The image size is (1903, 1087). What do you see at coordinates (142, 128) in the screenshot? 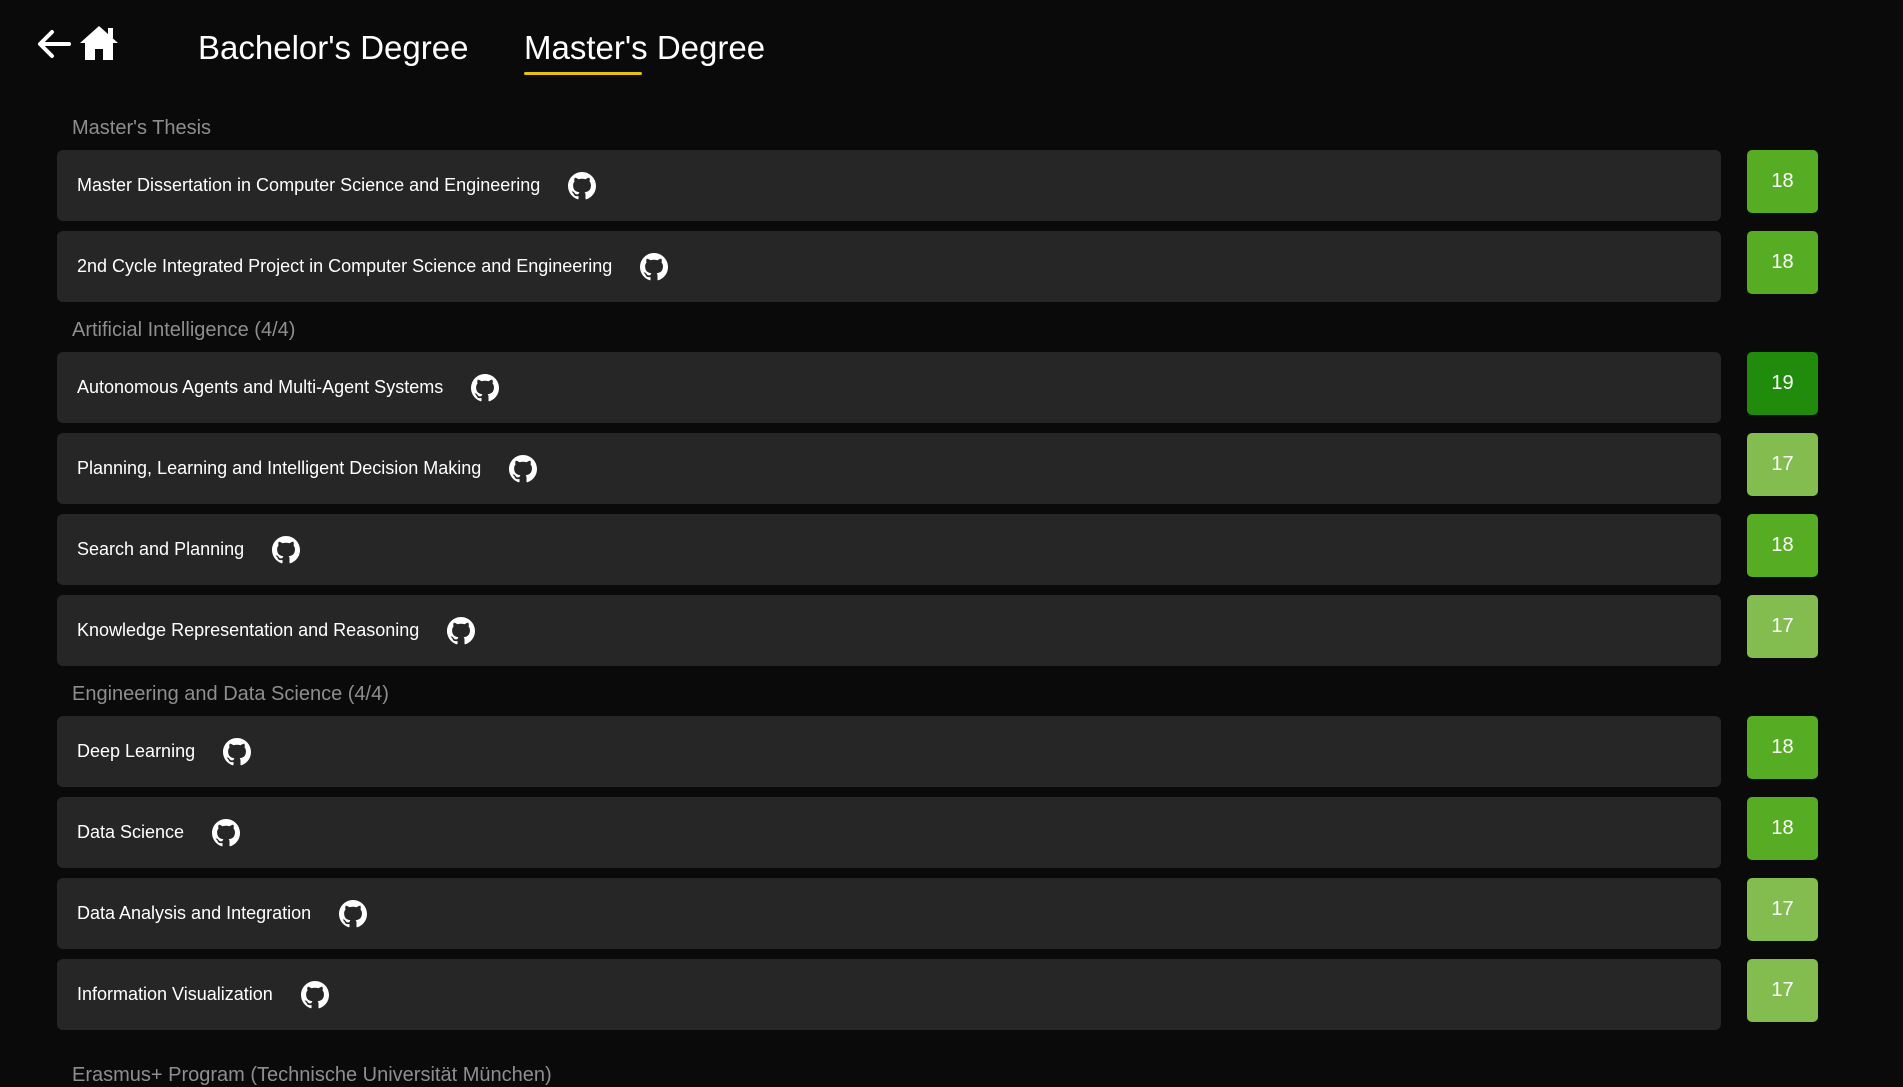
I see `section-title: Master's Thesis` at bounding box center [142, 128].